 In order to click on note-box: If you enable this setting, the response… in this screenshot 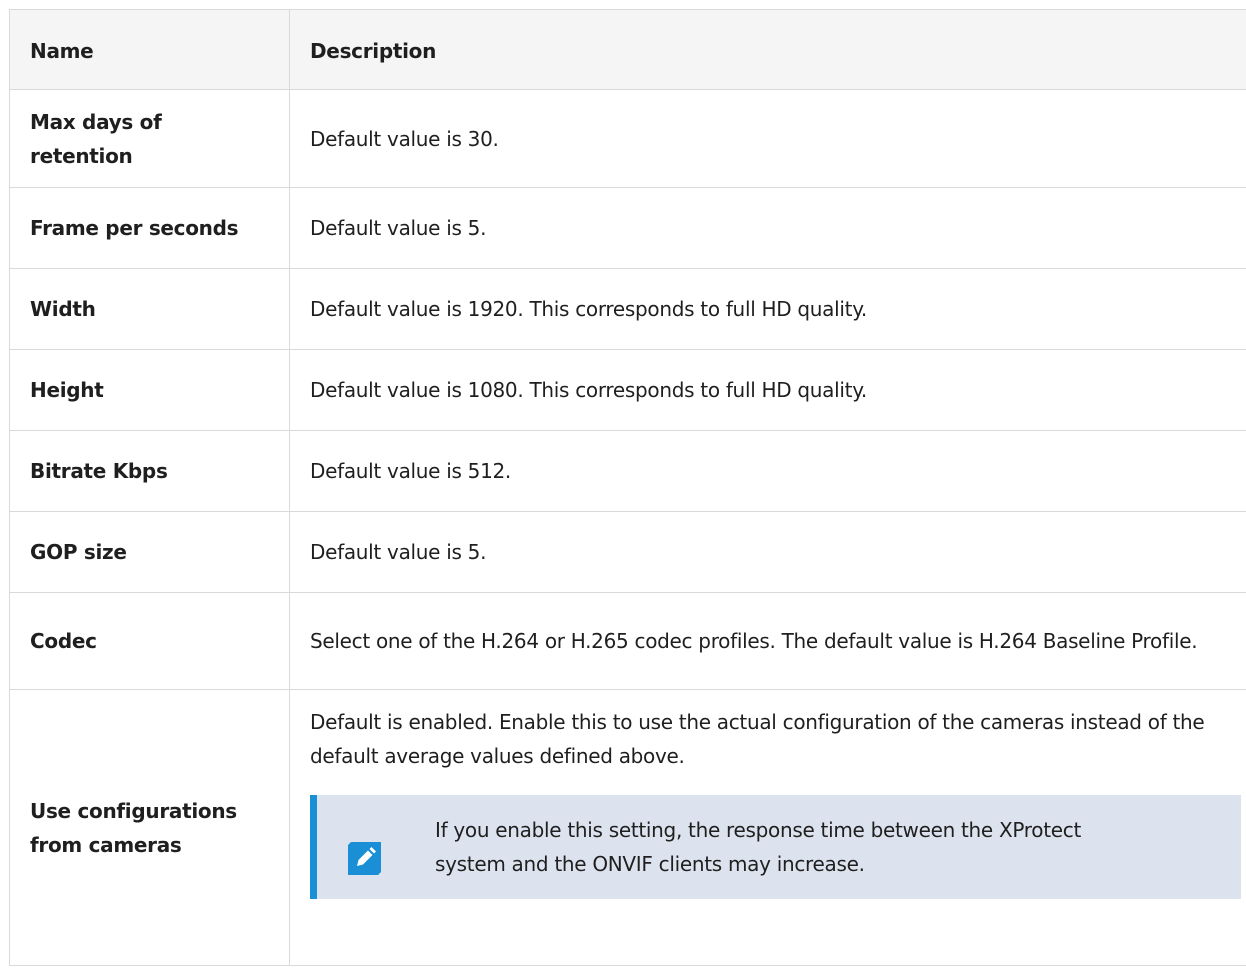, I will do `click(775, 847)`.